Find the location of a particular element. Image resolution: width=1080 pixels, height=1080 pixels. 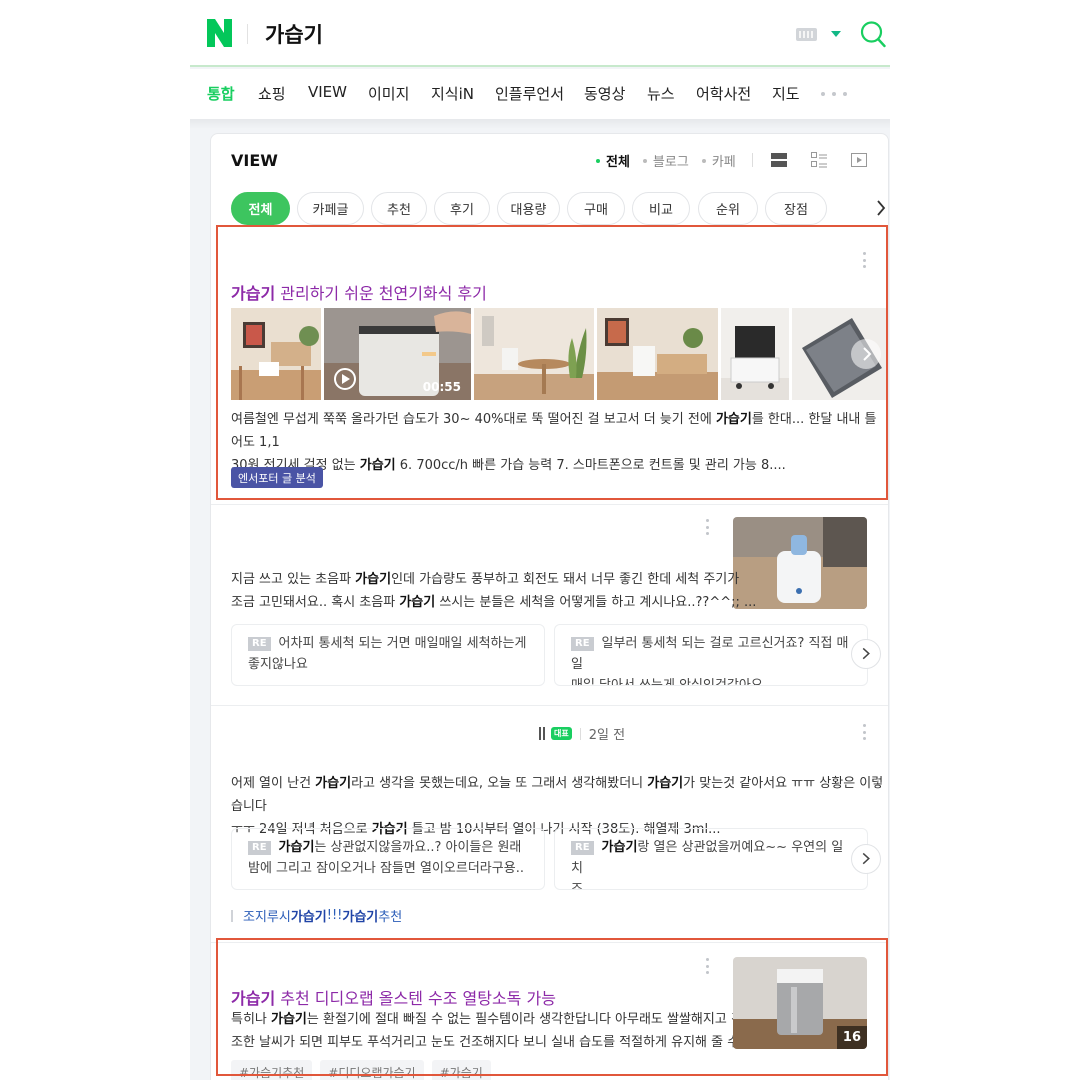

images-next-button is located at coordinates (866, 354).